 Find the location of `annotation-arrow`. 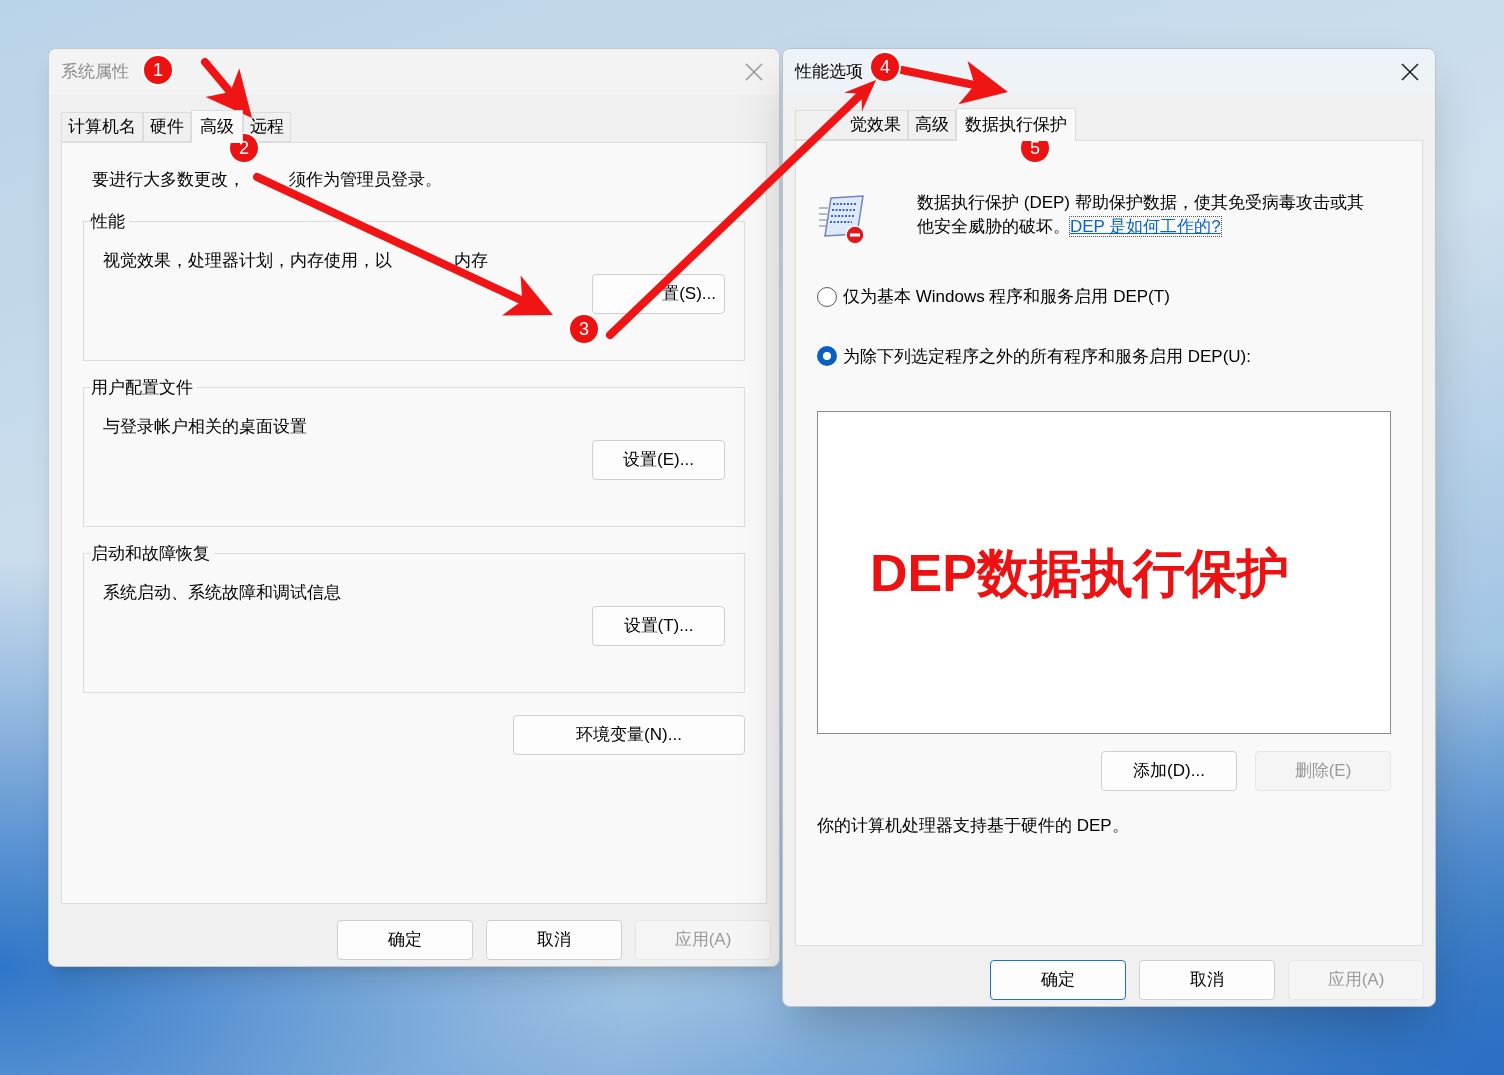

annotation-arrow is located at coordinates (226, 88).